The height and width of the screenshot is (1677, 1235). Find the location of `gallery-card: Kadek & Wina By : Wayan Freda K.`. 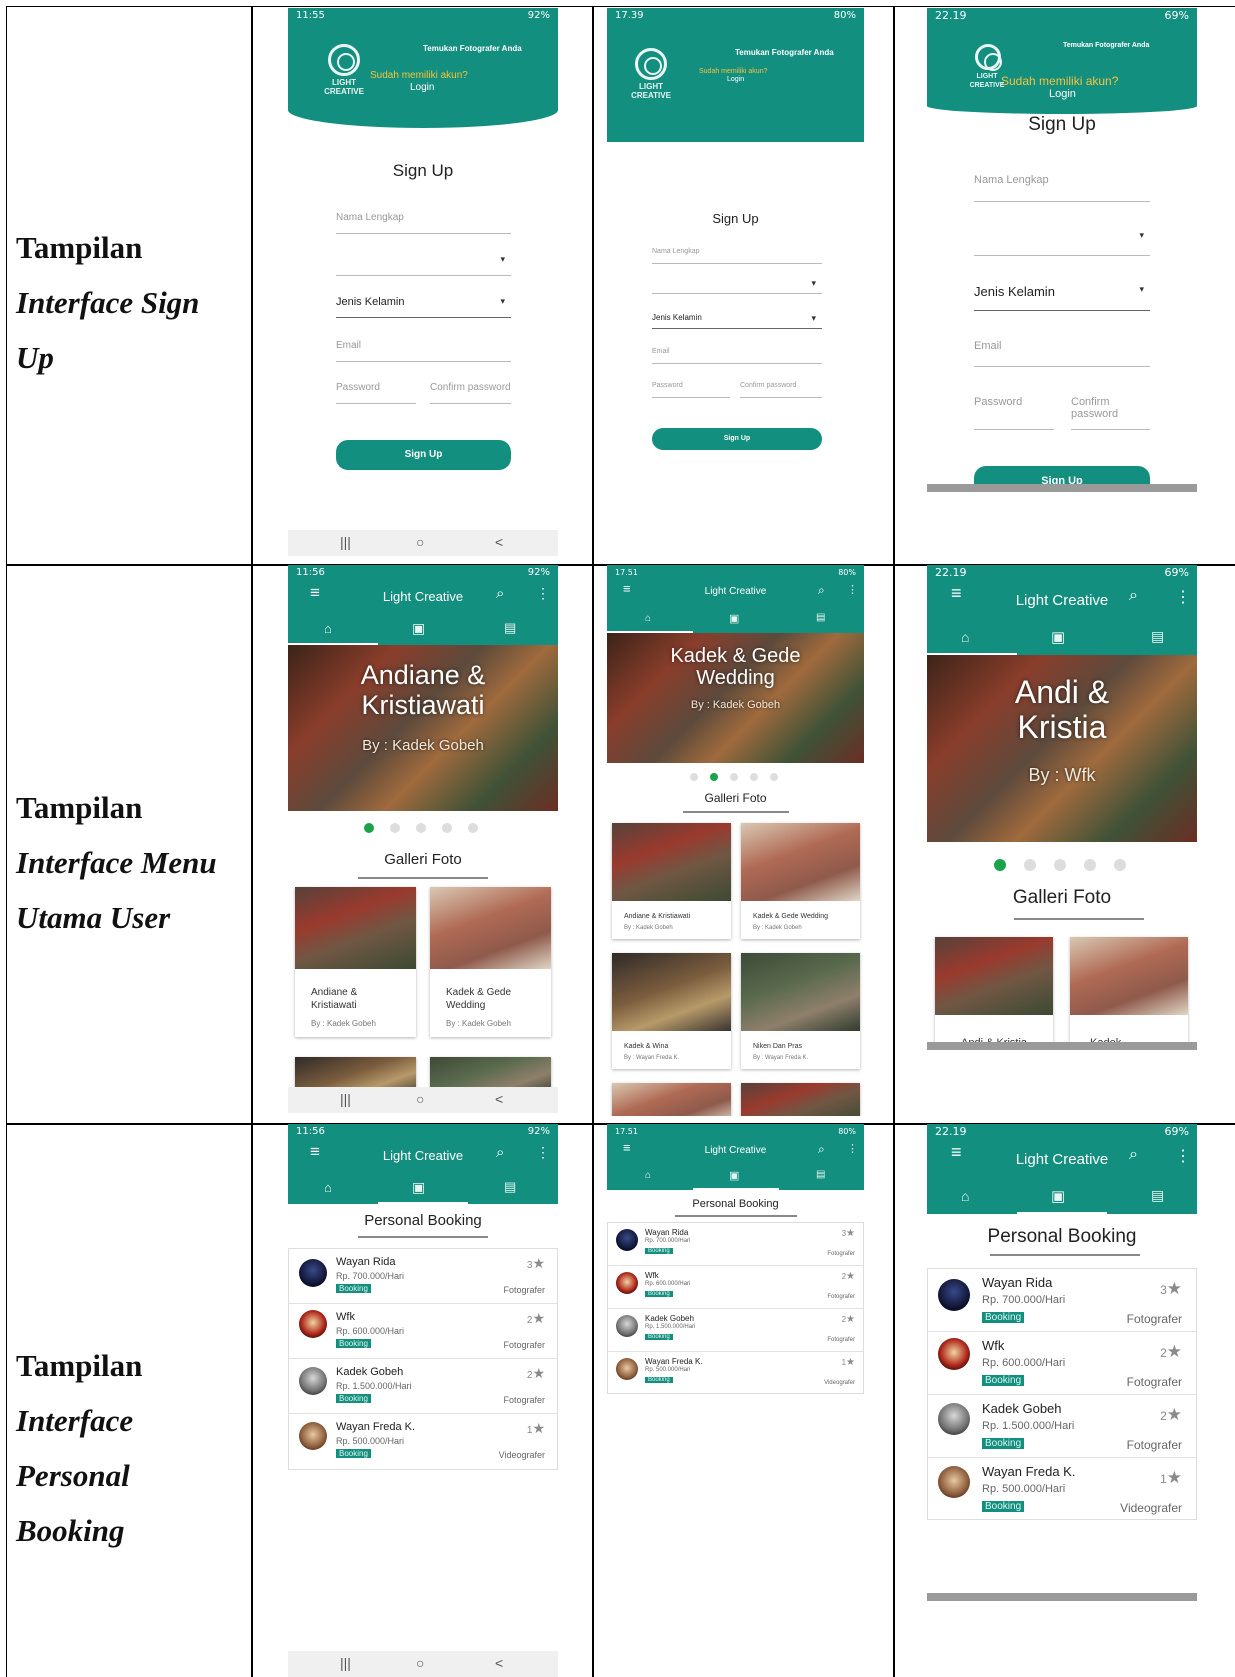

gallery-card: Kadek & Wina By : Wayan Freda K. is located at coordinates (671, 1011).